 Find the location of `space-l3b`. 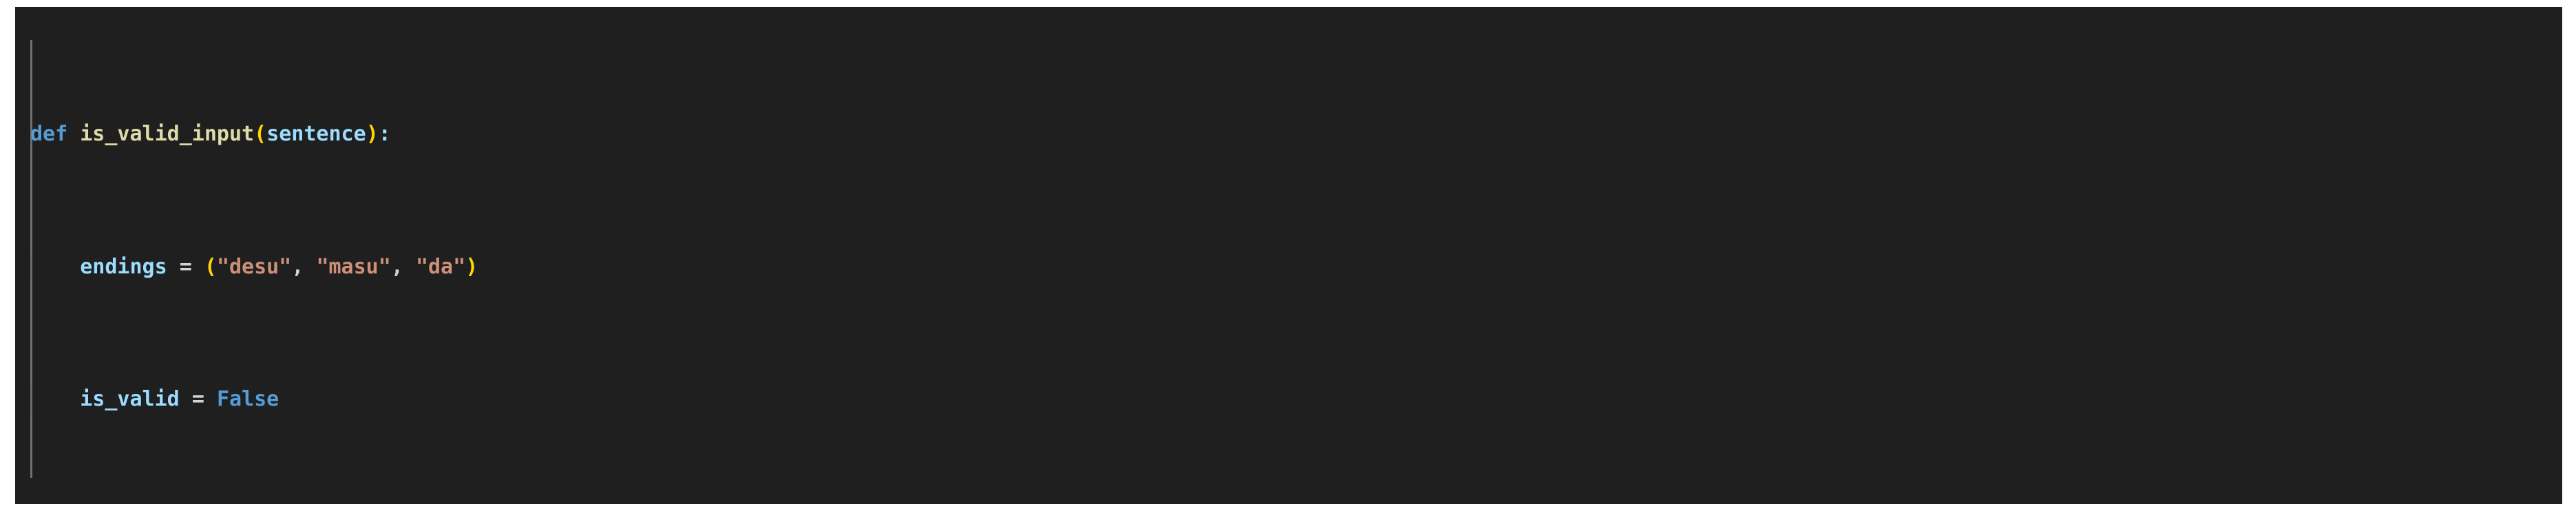

space-l3b is located at coordinates (211, 399).